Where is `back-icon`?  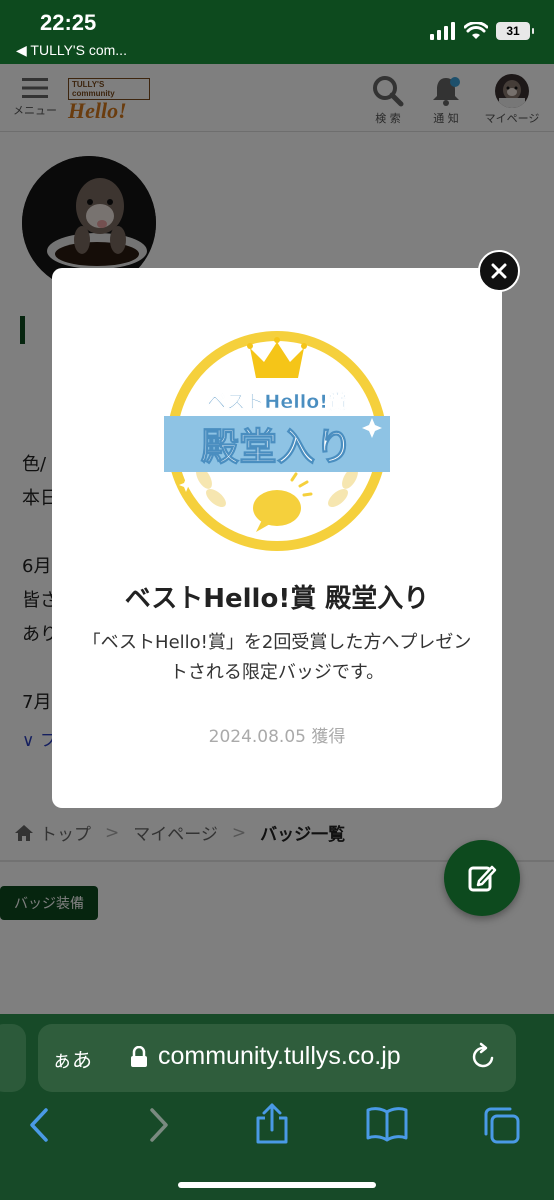
back-icon is located at coordinates (39, 1125).